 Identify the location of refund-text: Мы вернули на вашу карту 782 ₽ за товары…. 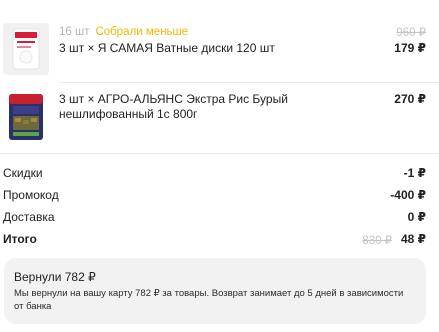
(209, 300).